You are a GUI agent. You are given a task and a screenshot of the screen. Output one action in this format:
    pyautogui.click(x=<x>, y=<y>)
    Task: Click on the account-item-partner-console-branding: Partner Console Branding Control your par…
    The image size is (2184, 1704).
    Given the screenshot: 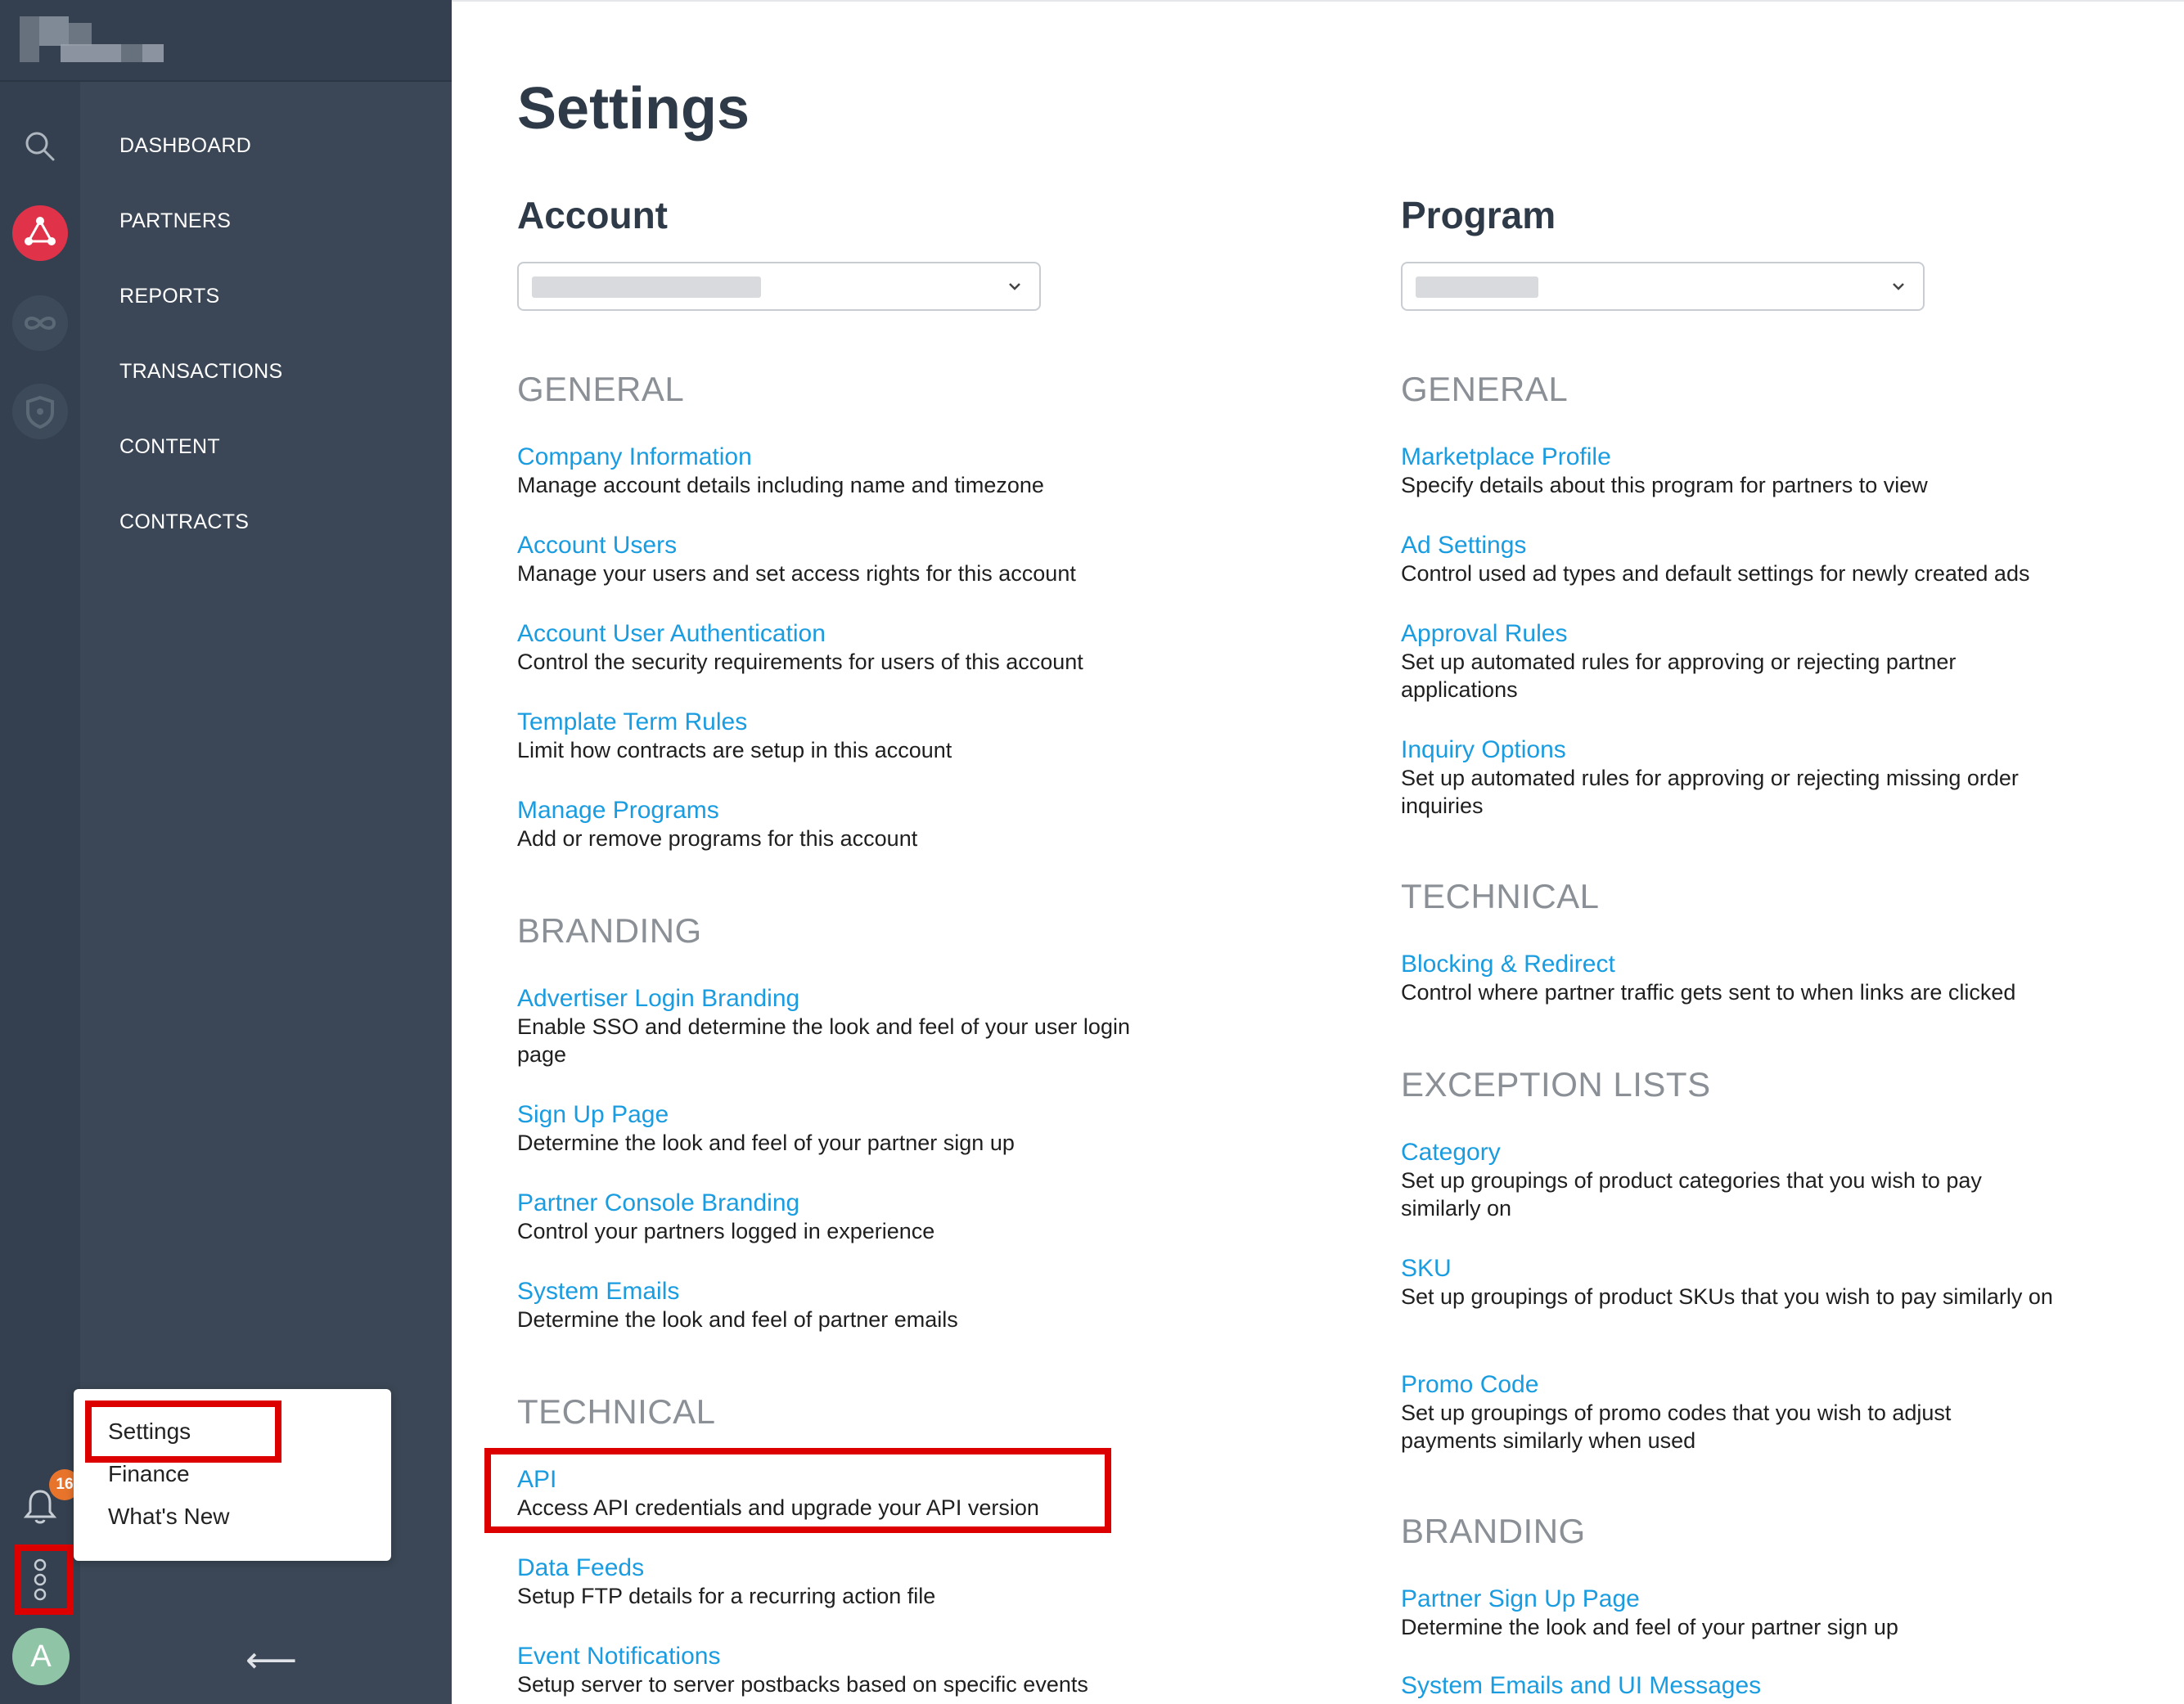 What is the action you would take?
    pyautogui.click(x=849, y=1217)
    